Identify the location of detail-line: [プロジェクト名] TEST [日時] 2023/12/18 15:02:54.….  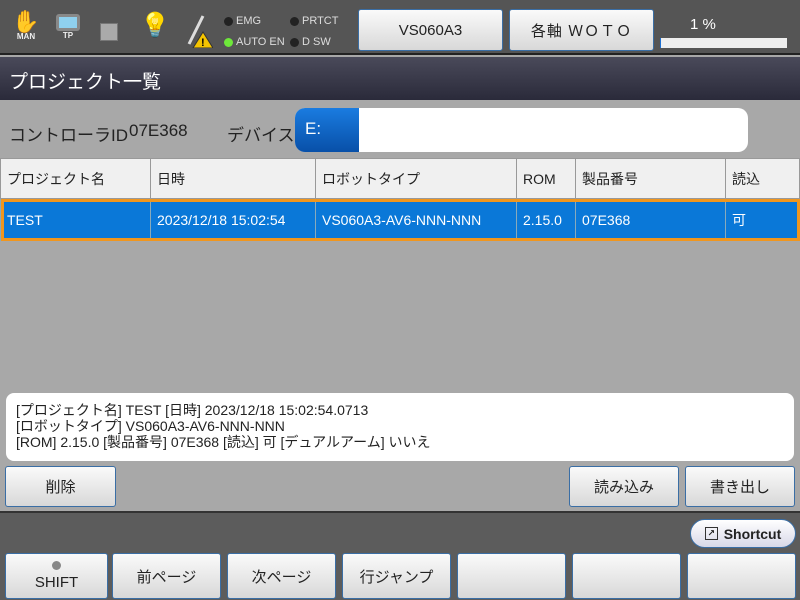
(192, 410).